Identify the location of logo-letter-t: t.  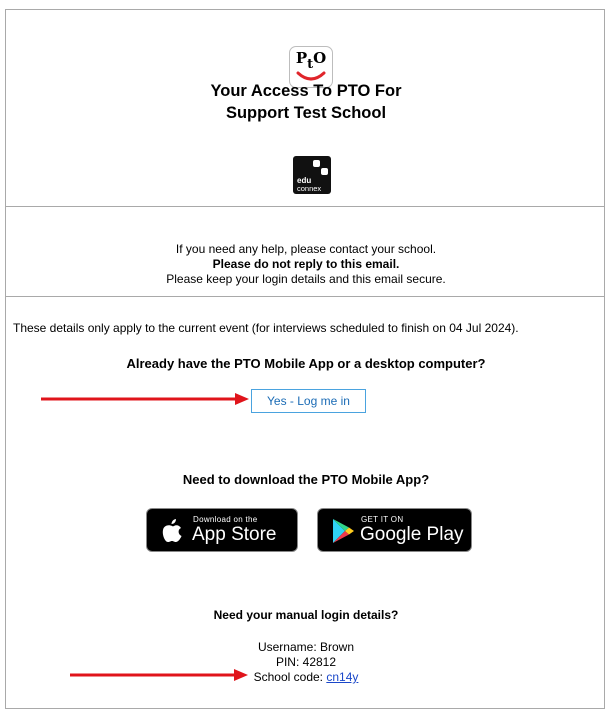
(310, 64).